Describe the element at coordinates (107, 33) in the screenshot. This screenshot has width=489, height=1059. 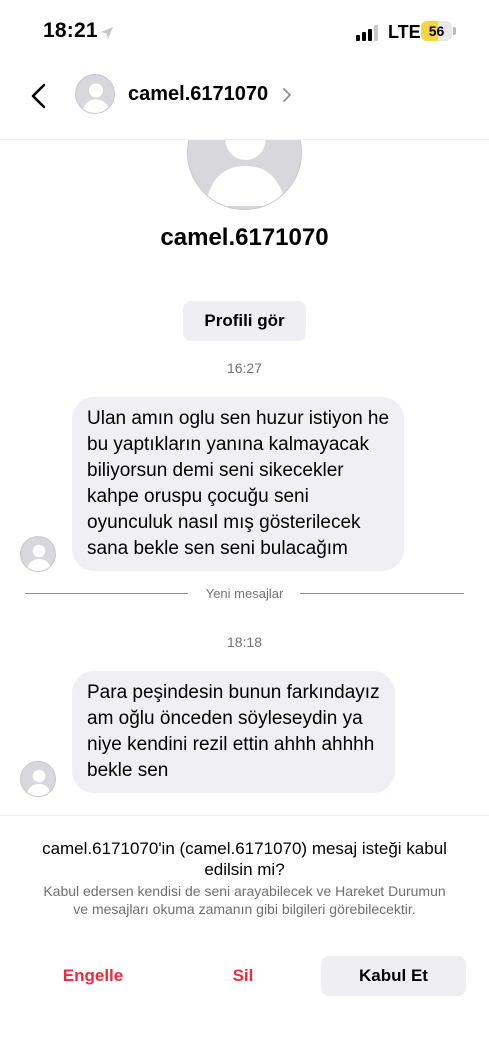
I see `location-arrow-icon` at that location.